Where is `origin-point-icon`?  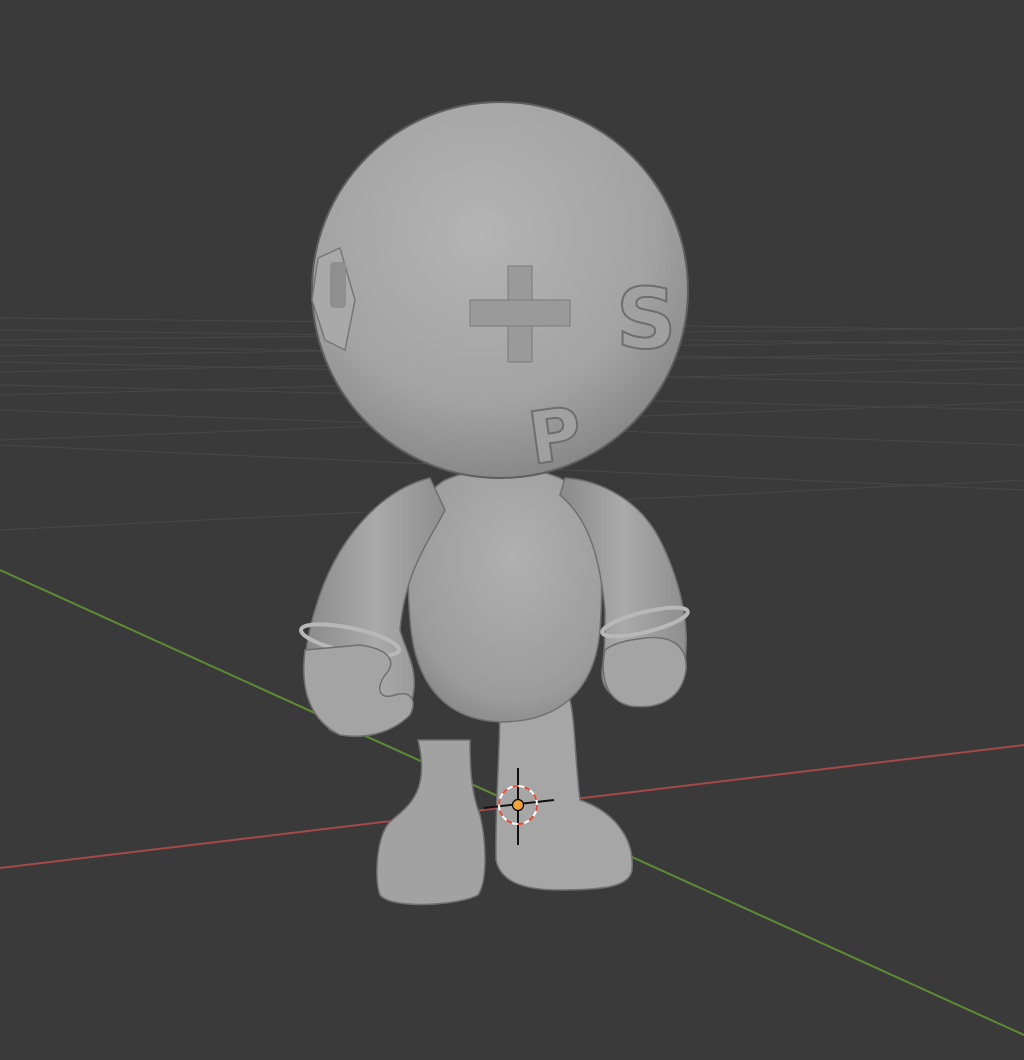 origin-point-icon is located at coordinates (518, 805).